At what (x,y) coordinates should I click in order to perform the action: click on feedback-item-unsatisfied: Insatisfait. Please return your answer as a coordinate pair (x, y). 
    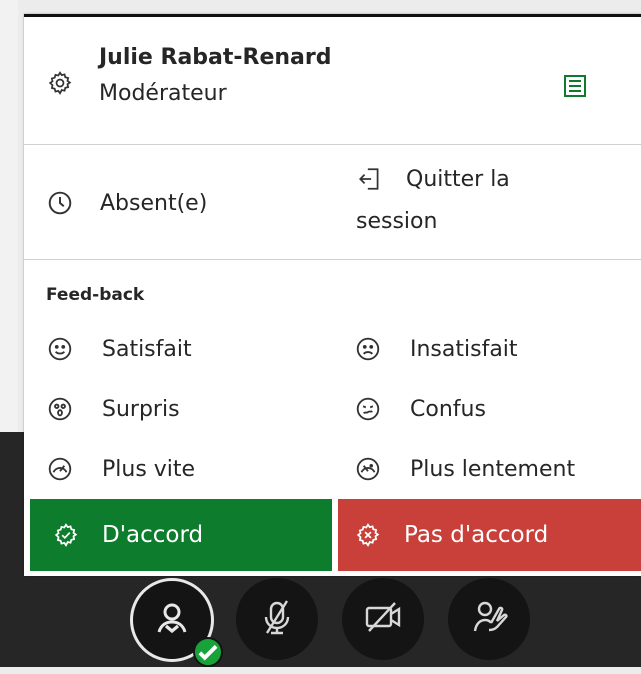
    Looking at the image, I should click on (436, 349).